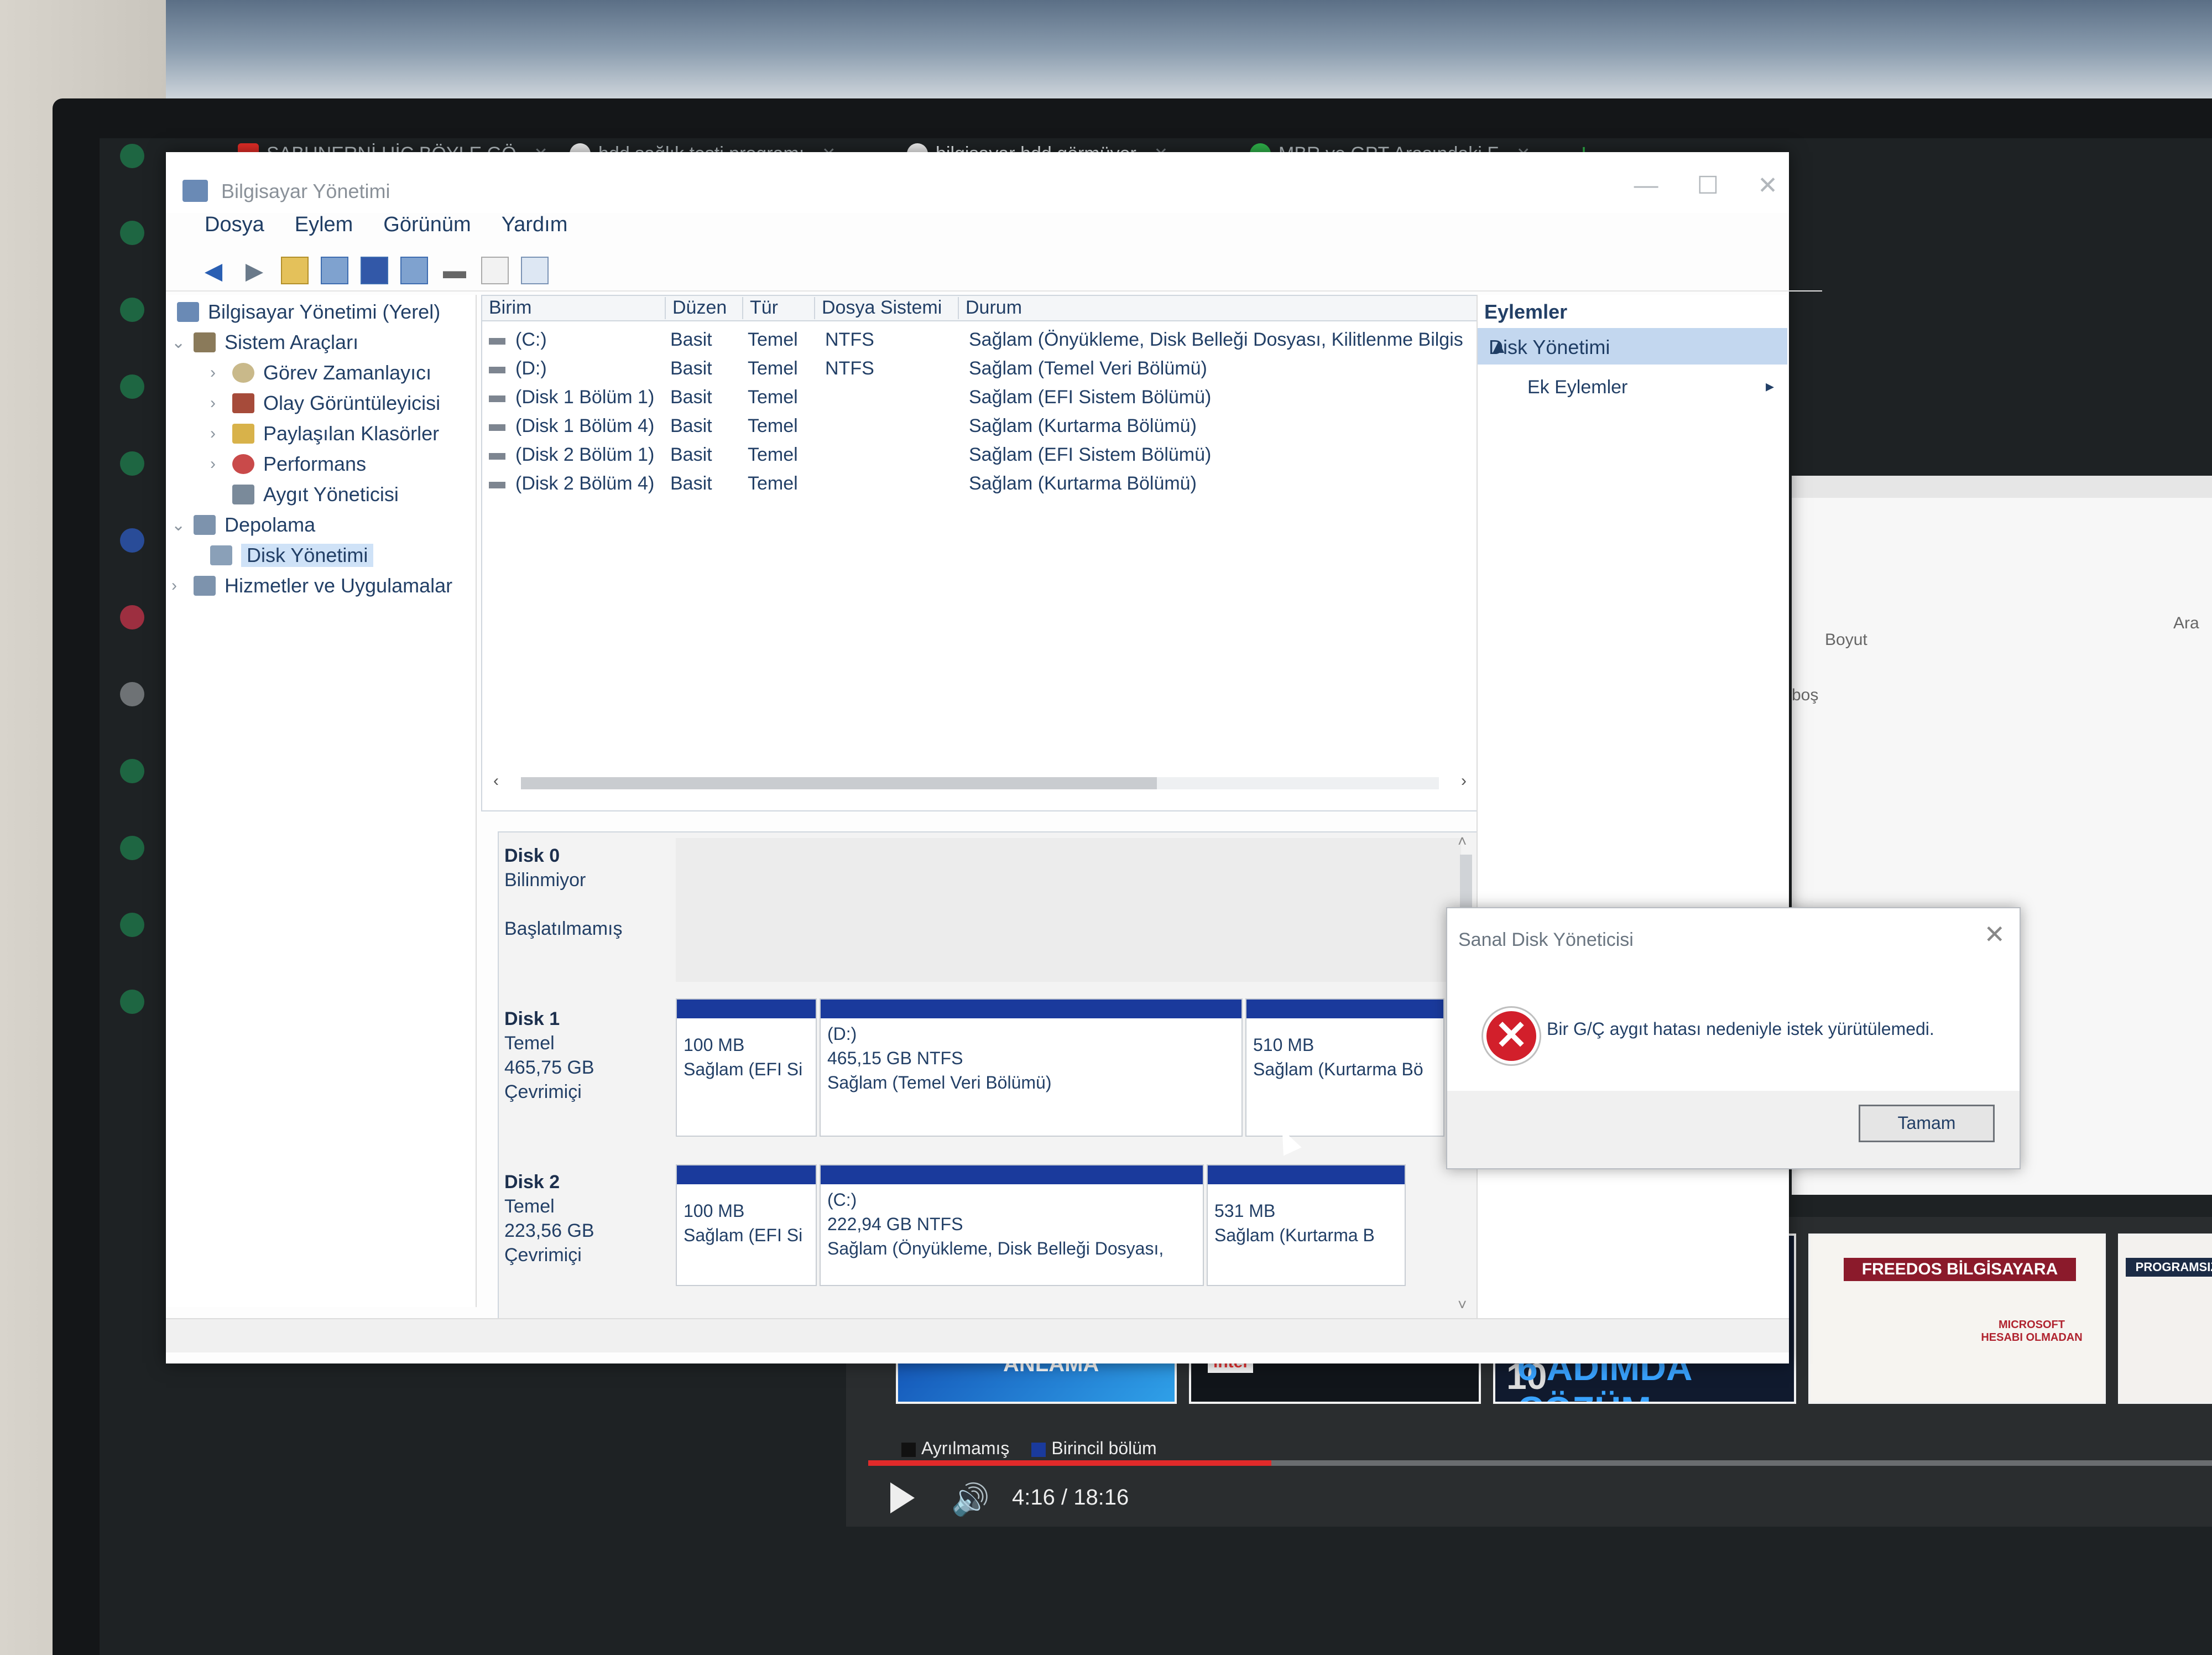  I want to click on tree-item-performance: › Performans, so click(288, 464).